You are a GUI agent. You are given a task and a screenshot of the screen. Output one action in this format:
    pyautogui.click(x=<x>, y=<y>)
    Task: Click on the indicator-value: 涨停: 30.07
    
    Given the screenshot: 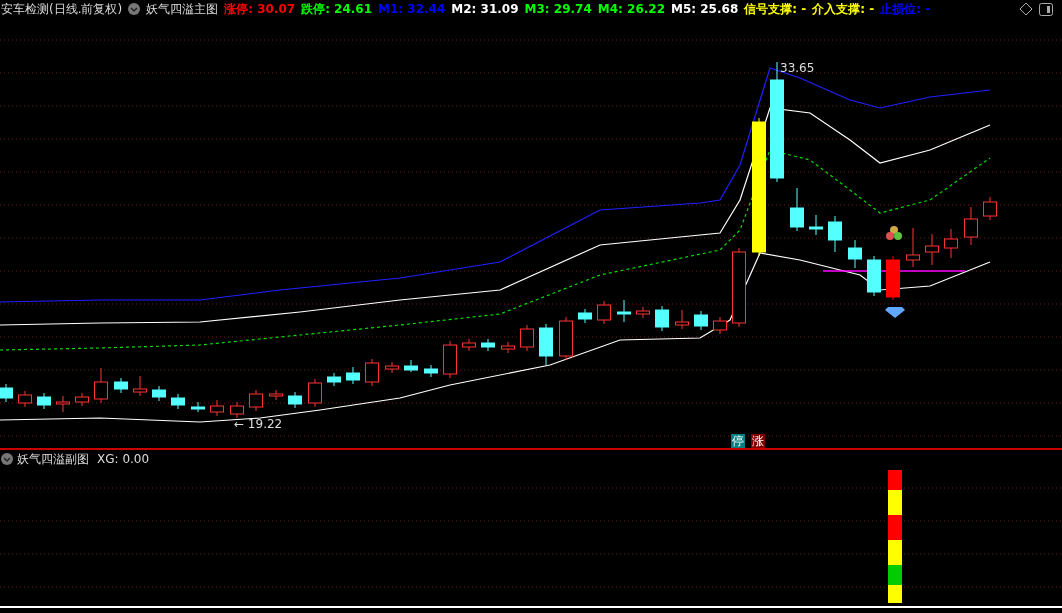 What is the action you would take?
    pyautogui.click(x=260, y=9)
    